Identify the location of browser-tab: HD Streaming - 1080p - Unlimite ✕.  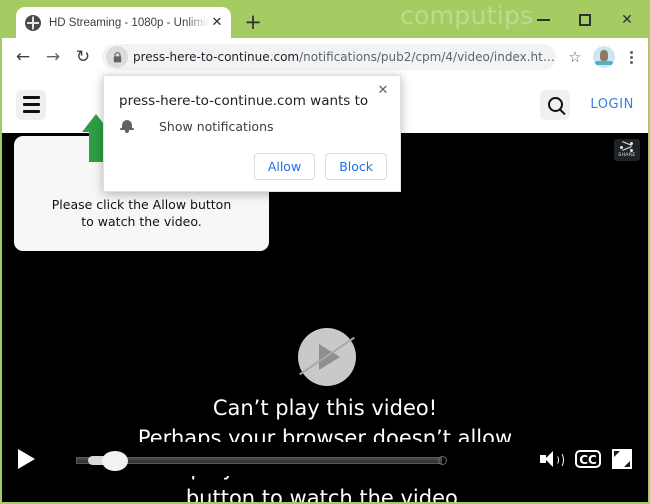
(123, 22).